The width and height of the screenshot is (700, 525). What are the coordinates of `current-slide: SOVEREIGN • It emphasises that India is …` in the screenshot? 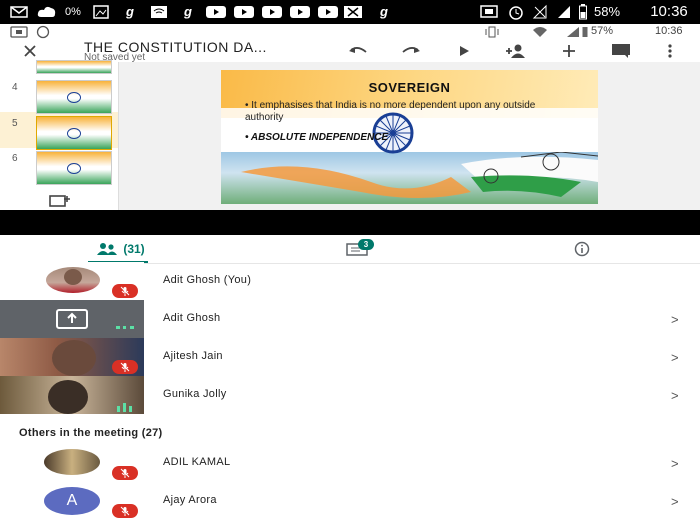 It's located at (409, 137).